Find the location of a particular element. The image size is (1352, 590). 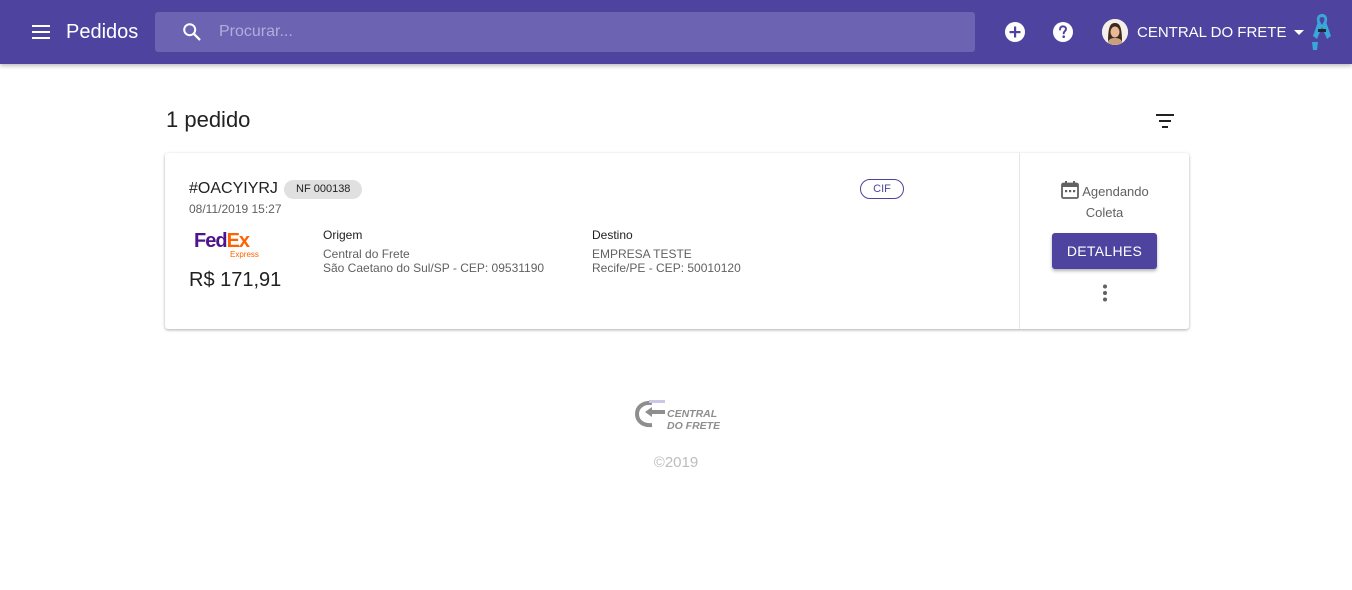

destination-address: Recife/PE - CEP: 50010120 is located at coordinates (666, 268).